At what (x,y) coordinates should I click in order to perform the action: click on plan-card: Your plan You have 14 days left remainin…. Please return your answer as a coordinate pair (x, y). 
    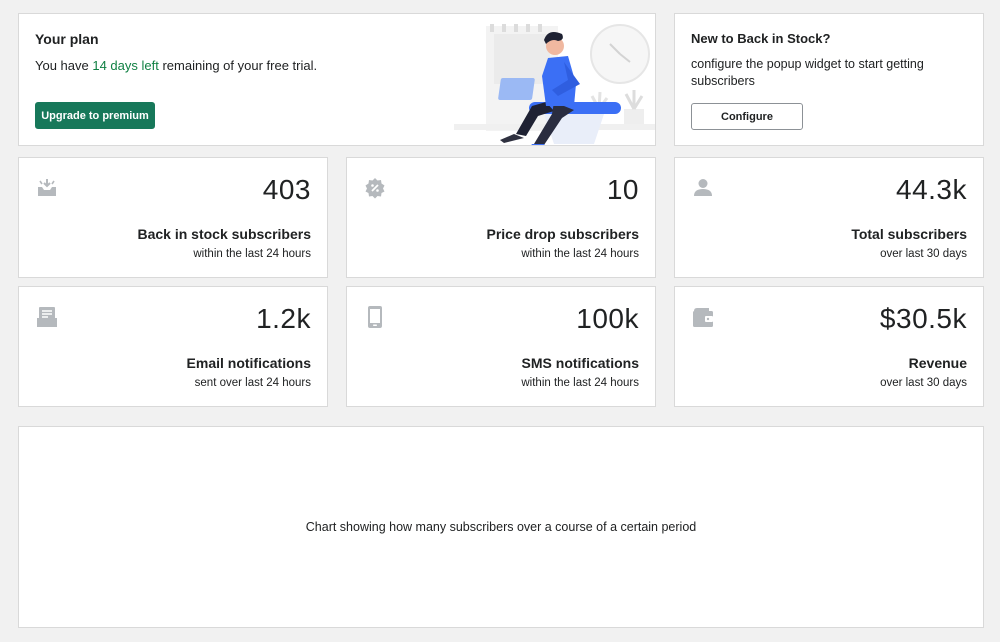
    Looking at the image, I should click on (337, 79).